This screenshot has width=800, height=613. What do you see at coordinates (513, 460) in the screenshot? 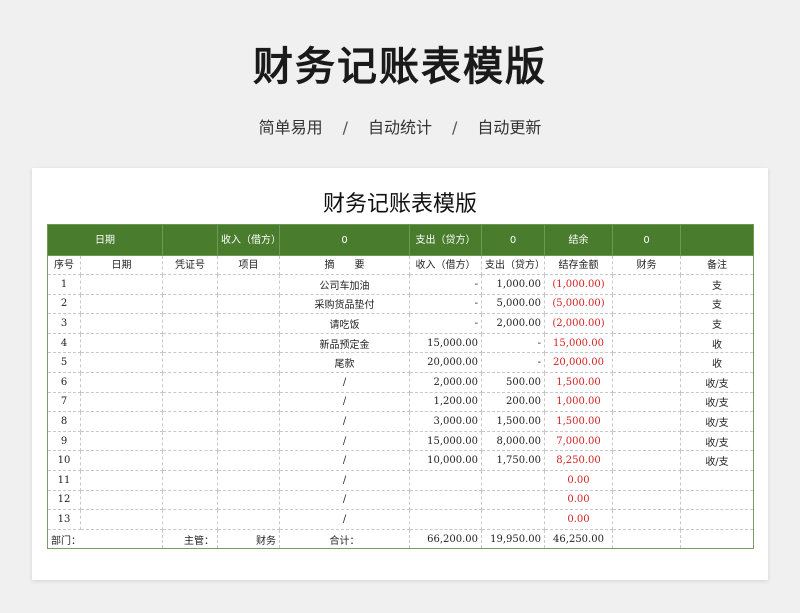
I see `row-expense-cell: 1,750.00` at bounding box center [513, 460].